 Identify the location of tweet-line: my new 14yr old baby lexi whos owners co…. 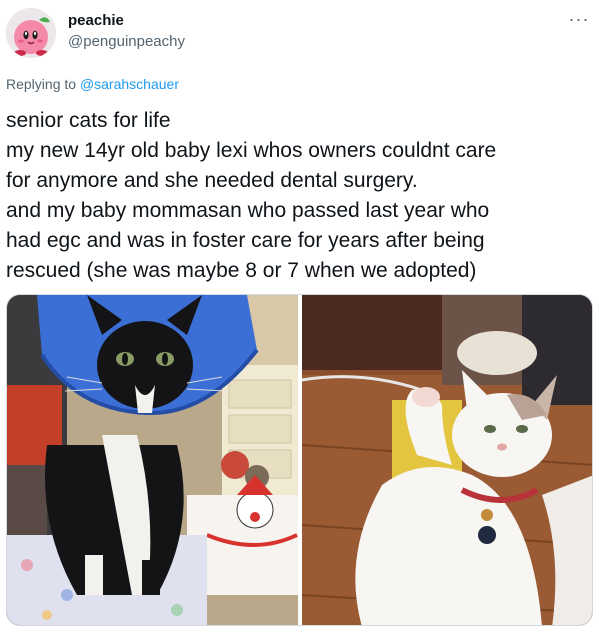
(251, 150).